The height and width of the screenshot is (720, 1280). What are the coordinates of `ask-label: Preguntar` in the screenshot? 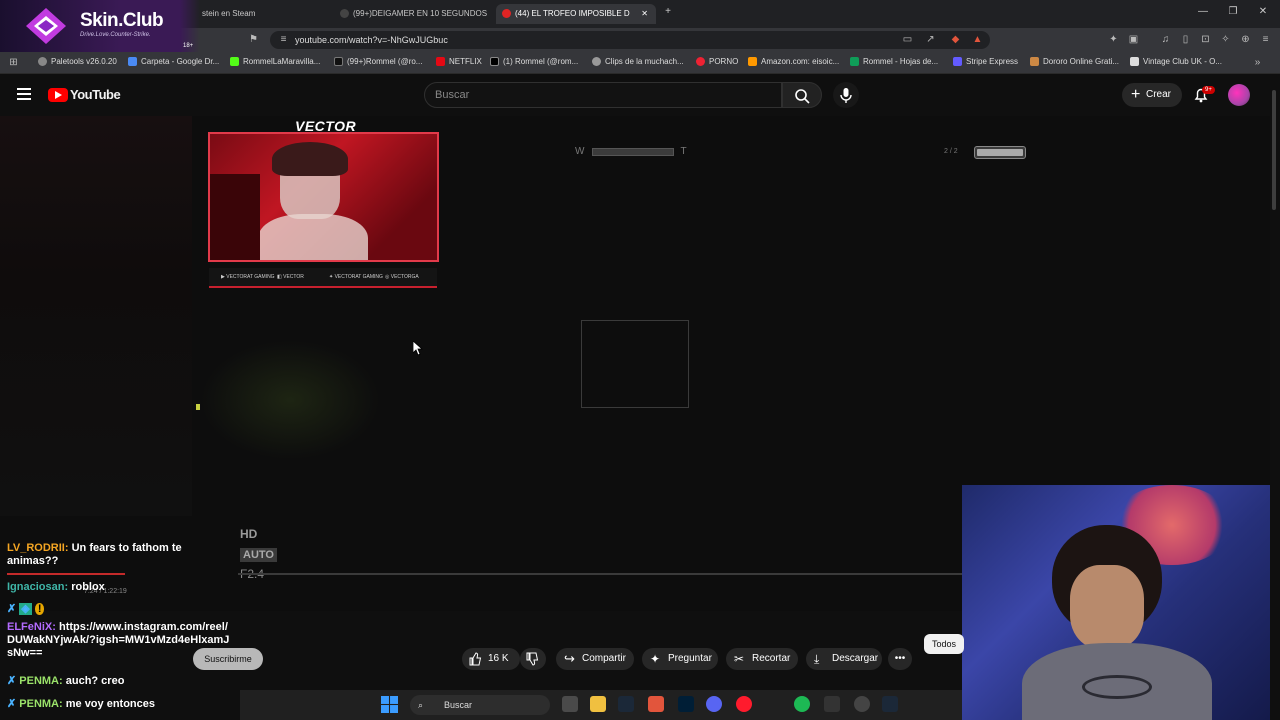 It's located at (690, 658).